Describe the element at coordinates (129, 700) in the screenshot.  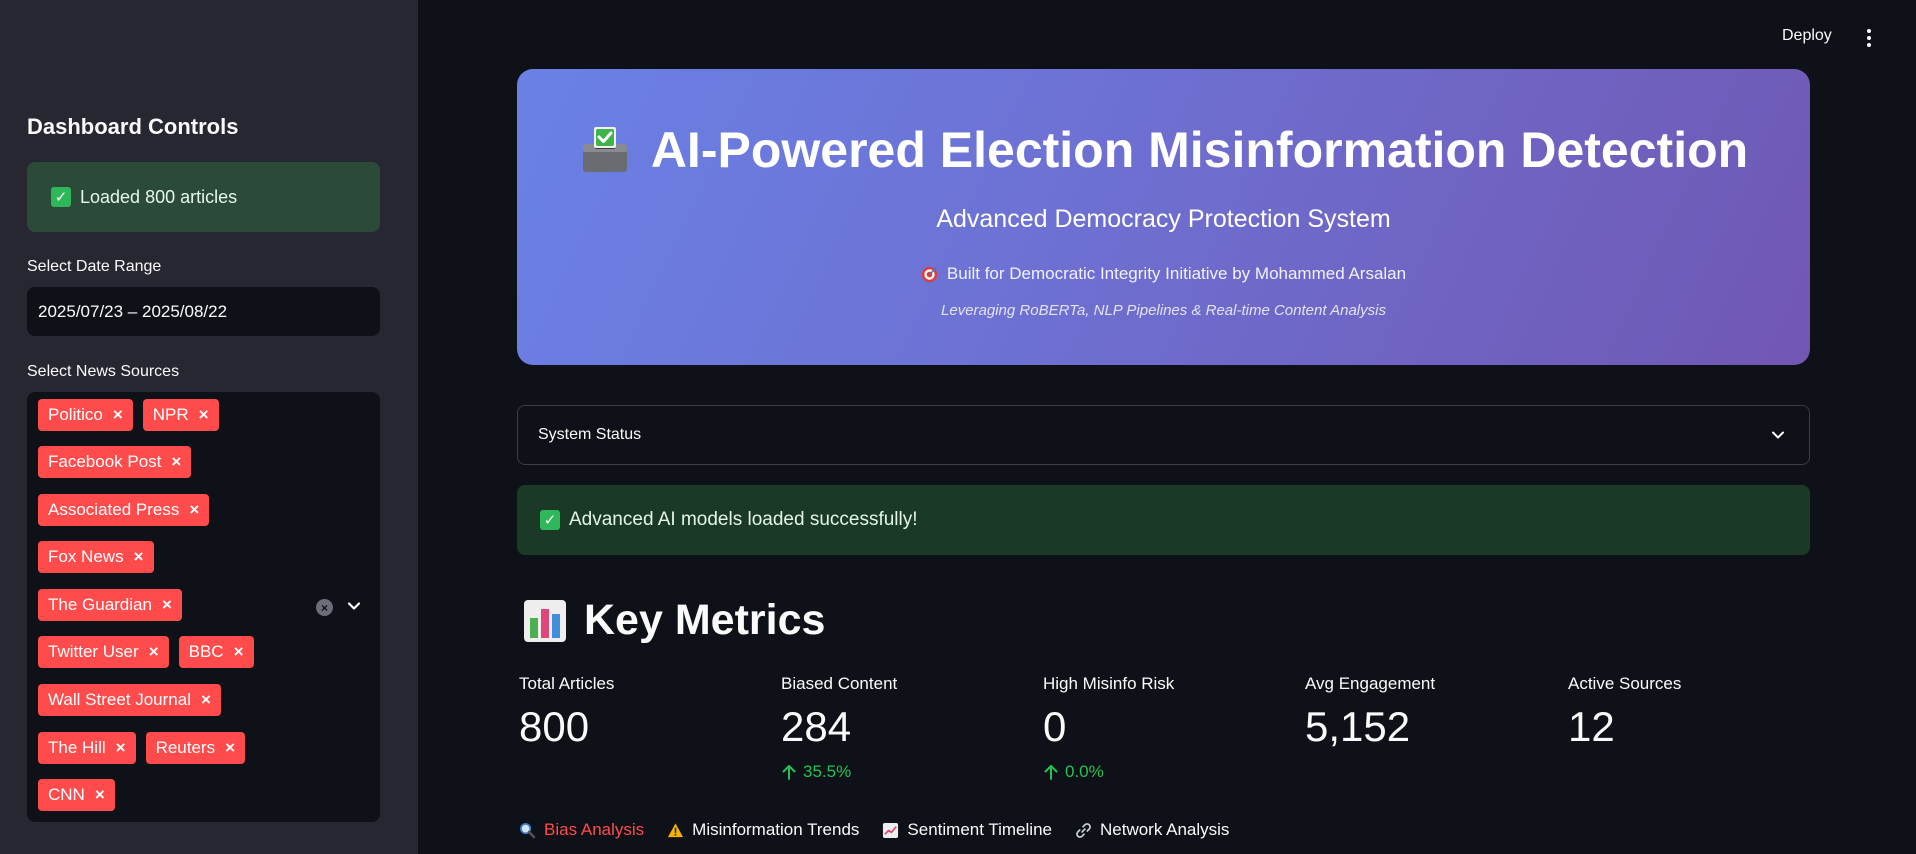
I see `source-tag: Wall Street Journal ×` at that location.